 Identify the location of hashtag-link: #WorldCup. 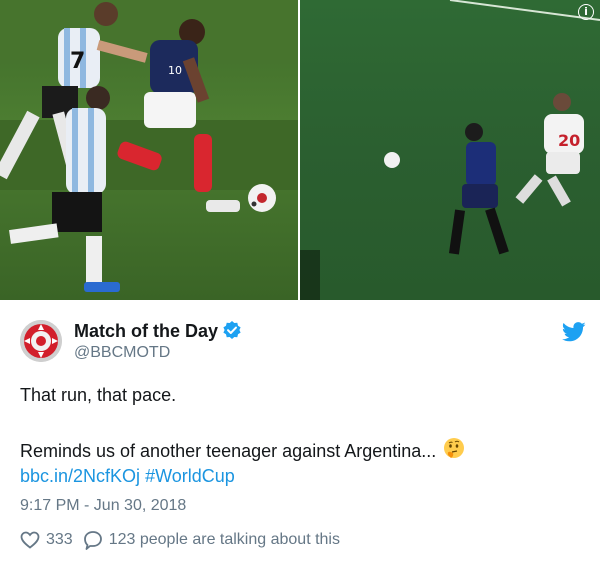
(190, 476).